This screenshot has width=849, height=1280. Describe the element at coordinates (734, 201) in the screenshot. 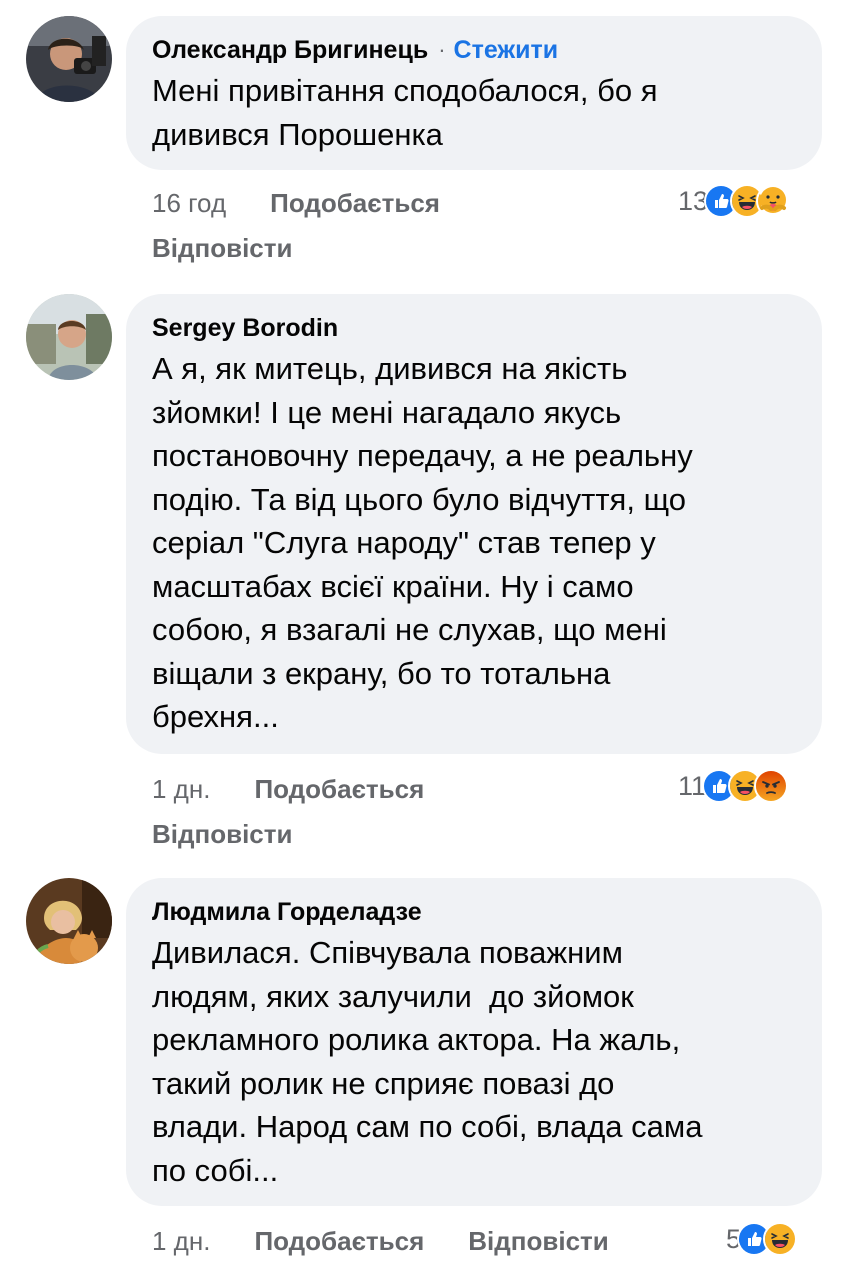

I see `reaction-summary: 13` at that location.